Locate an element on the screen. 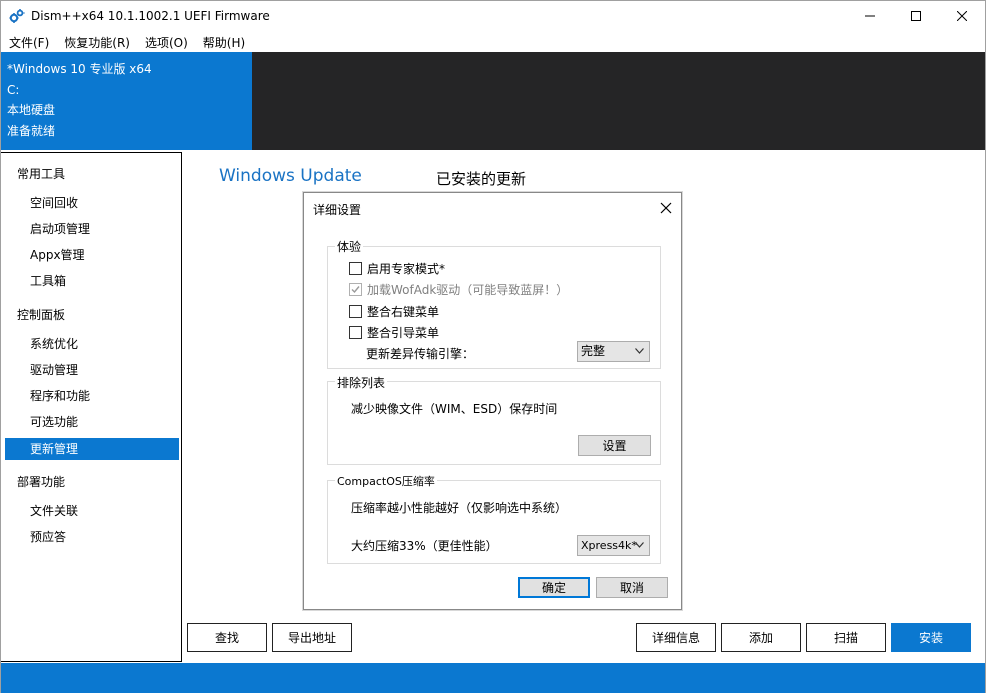 This screenshot has height=693, width=986. close-button is located at coordinates (962, 16).